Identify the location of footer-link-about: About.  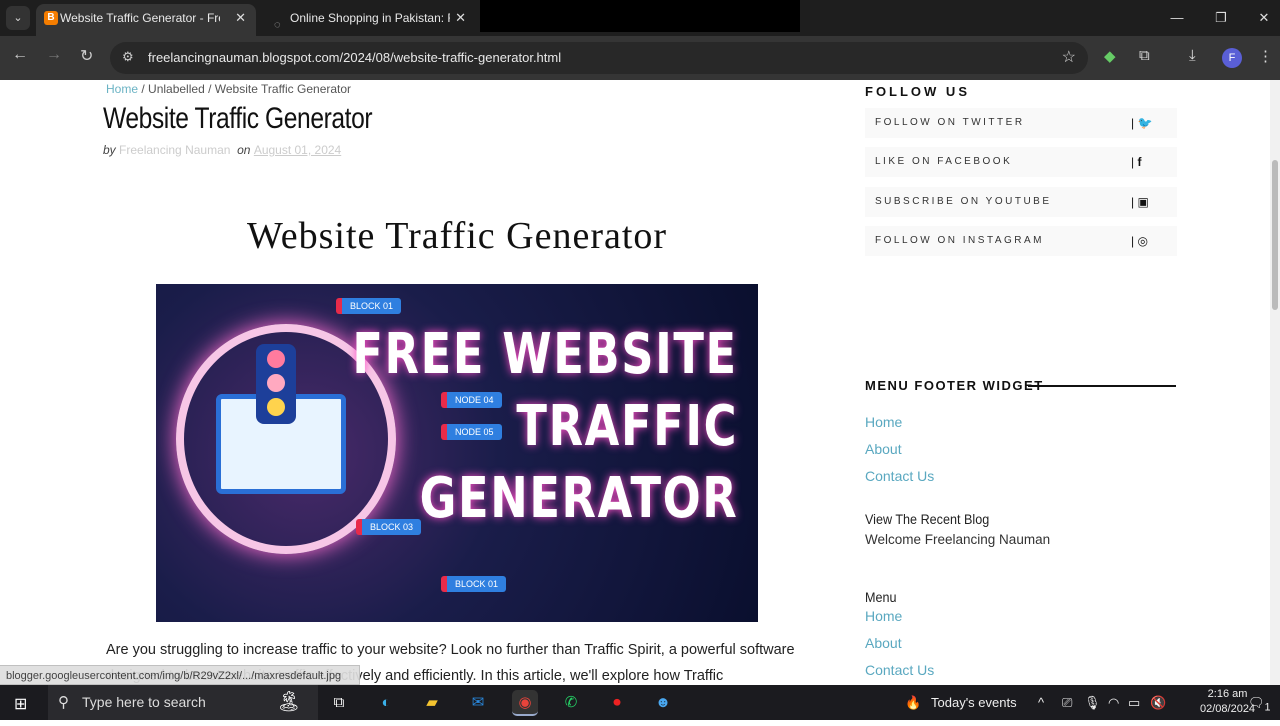
(883, 449).